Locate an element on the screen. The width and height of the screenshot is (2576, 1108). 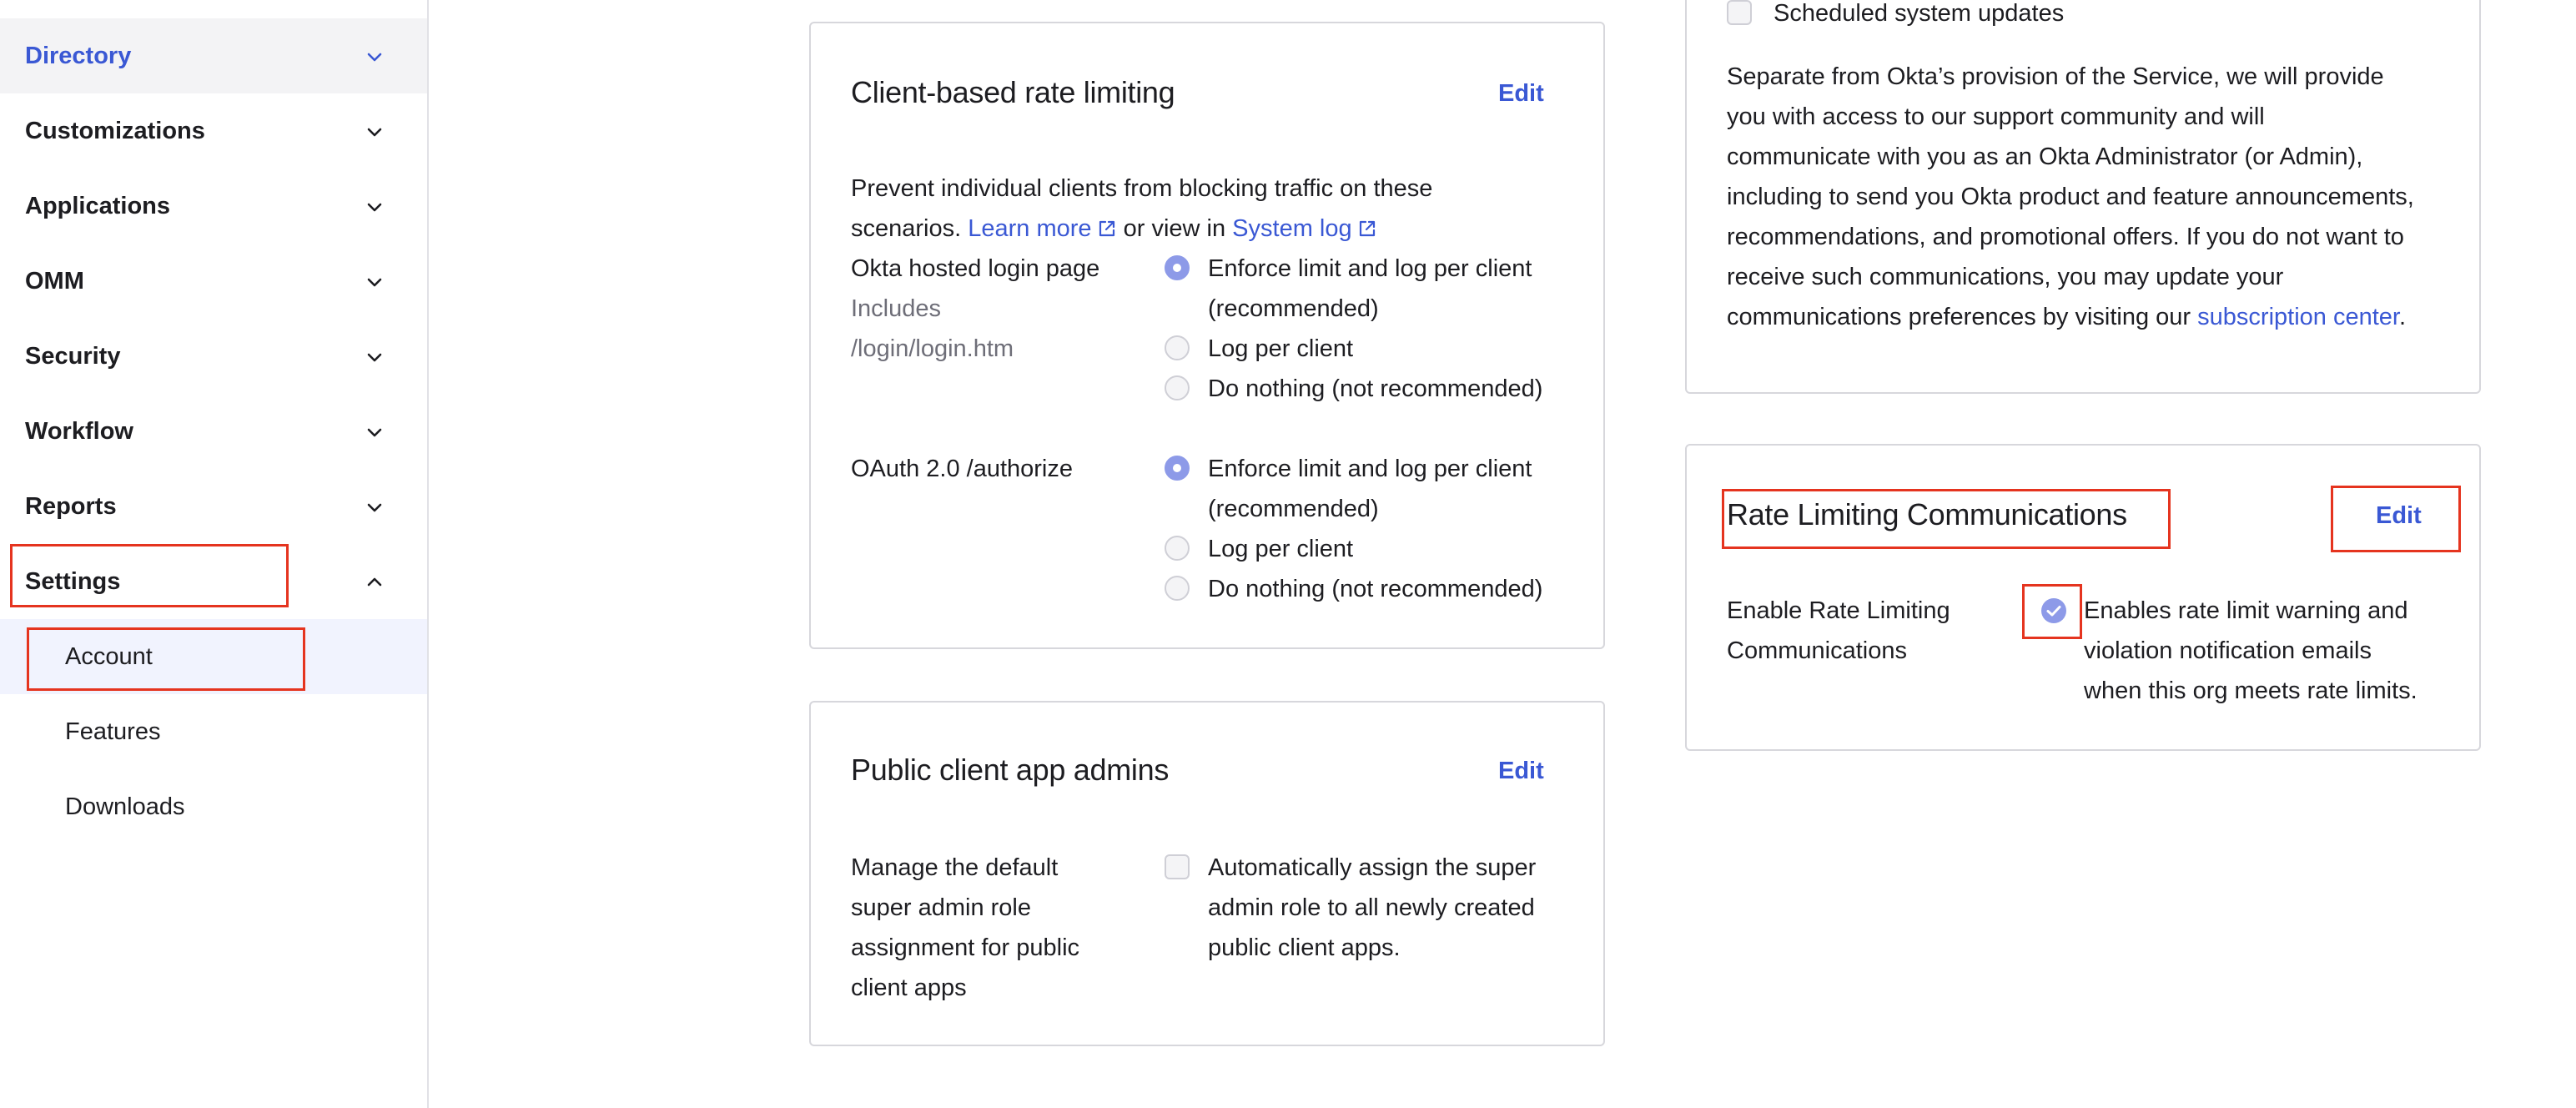
sidebar-subitem-downloads: Downloads is located at coordinates (213, 806).